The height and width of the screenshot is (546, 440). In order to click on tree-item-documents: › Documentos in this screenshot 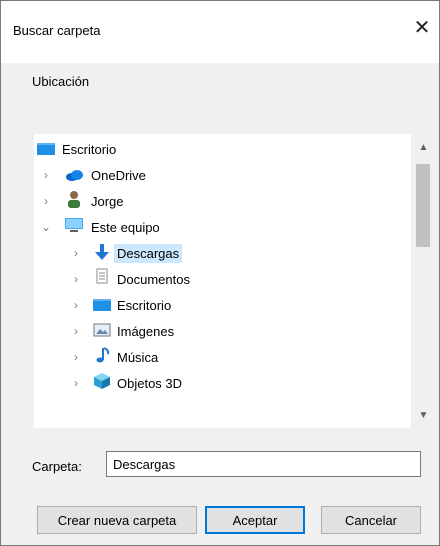, I will do `click(218, 279)`.